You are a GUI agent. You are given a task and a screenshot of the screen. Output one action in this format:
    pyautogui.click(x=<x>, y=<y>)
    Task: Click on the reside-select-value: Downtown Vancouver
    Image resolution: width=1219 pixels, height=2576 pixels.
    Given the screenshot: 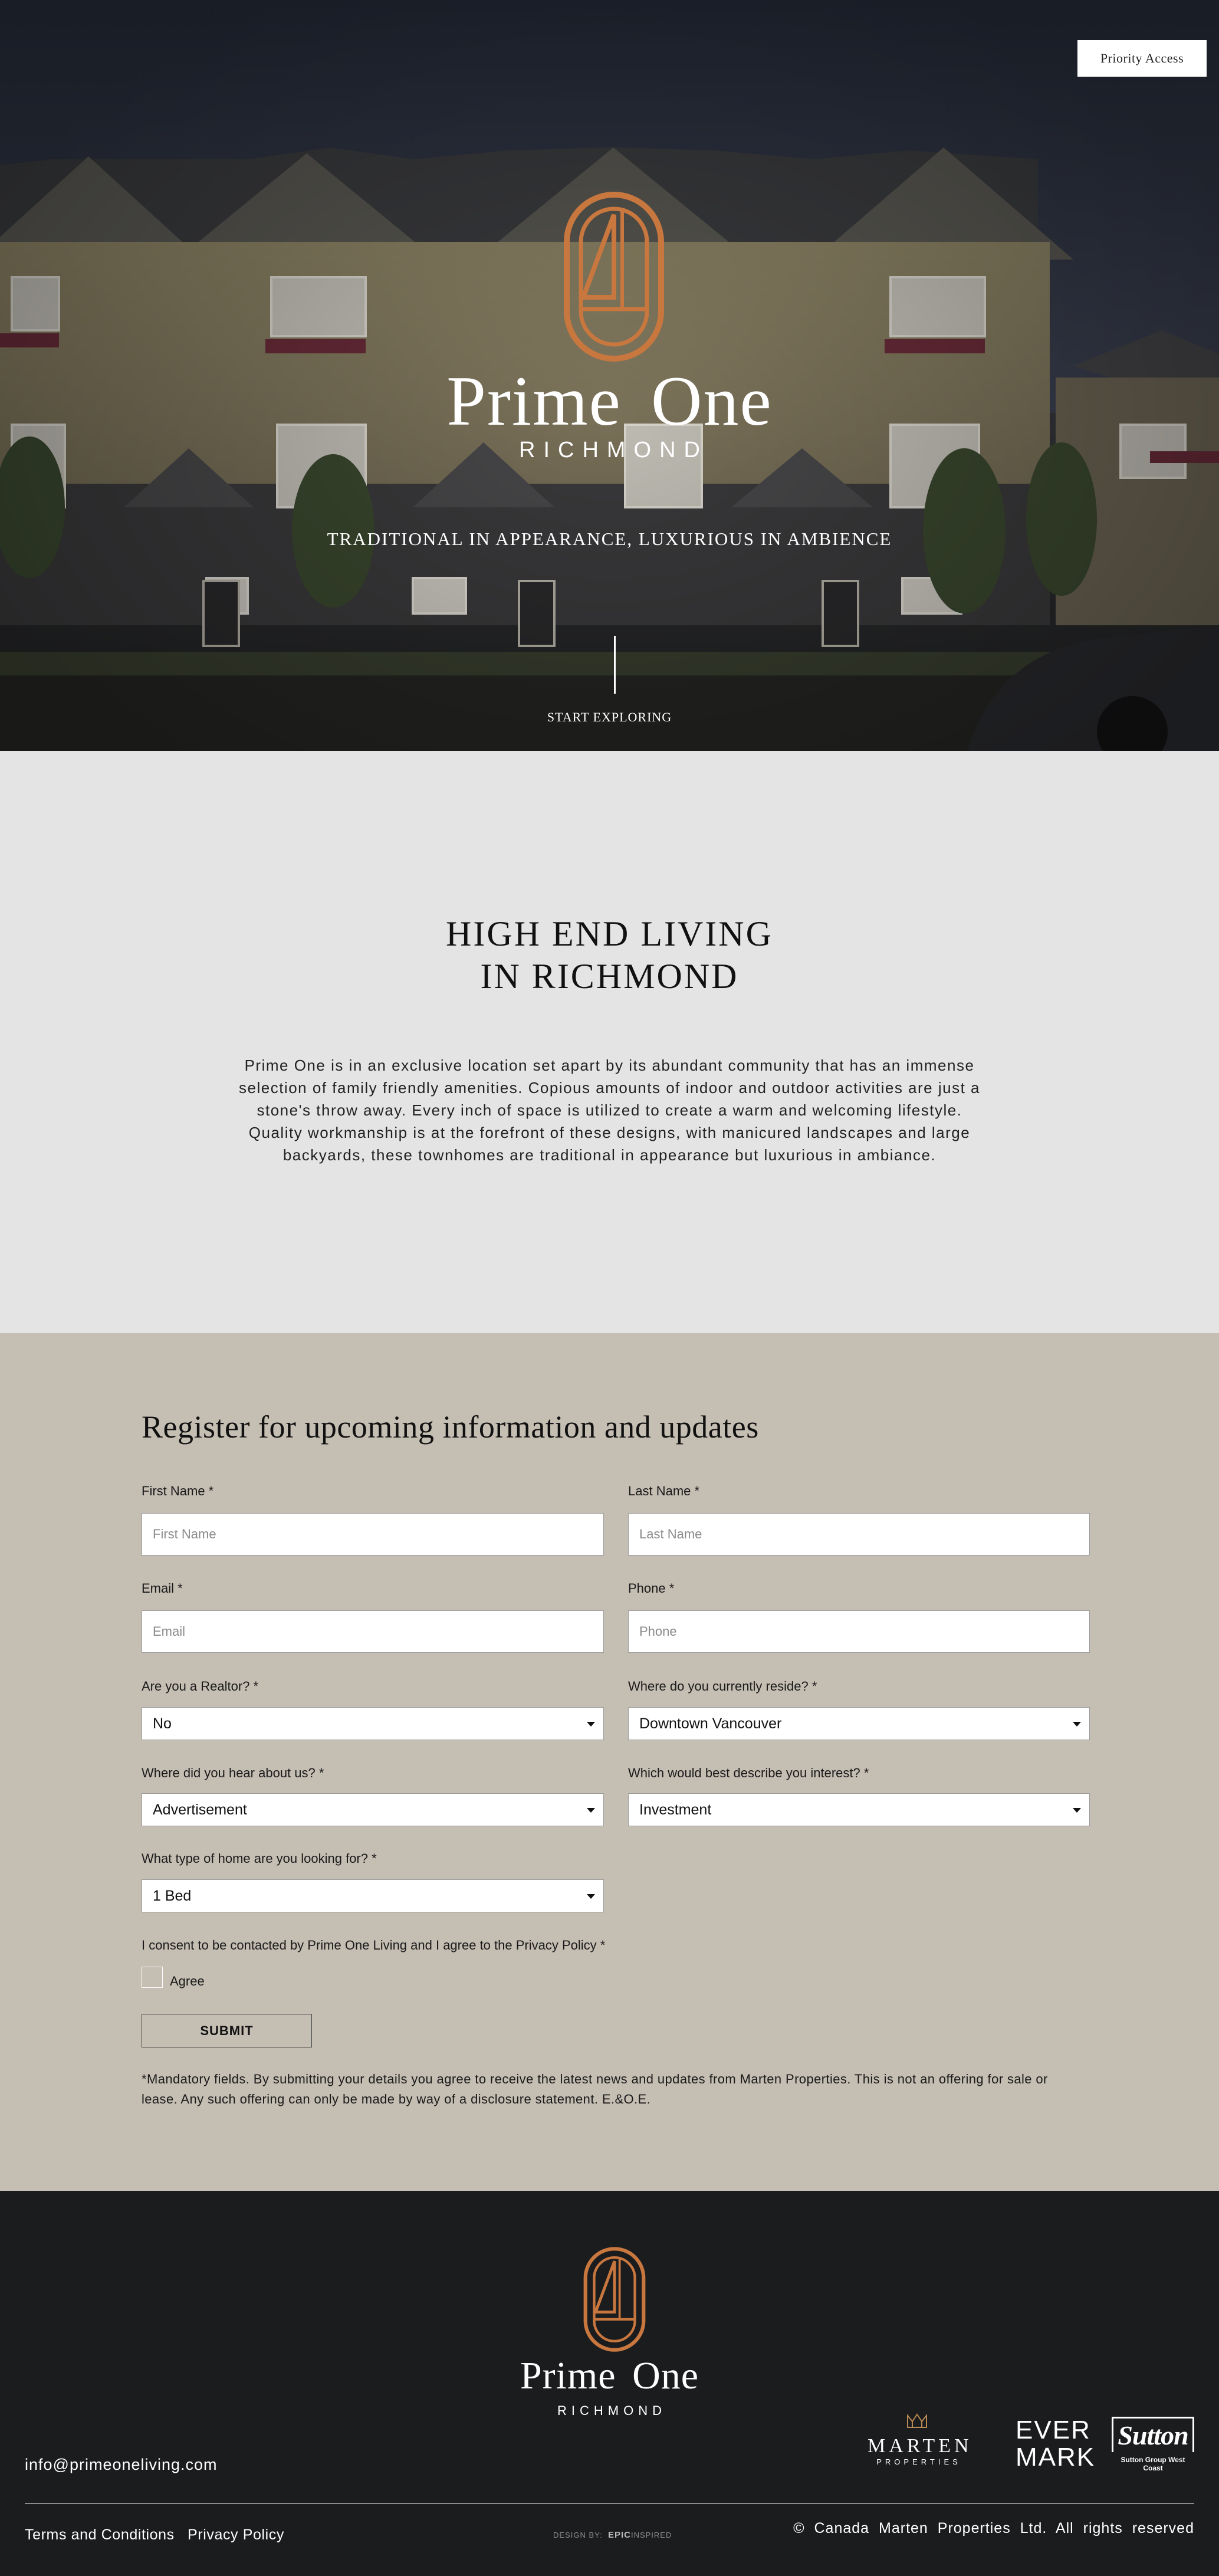 What is the action you would take?
    pyautogui.click(x=711, y=1723)
    